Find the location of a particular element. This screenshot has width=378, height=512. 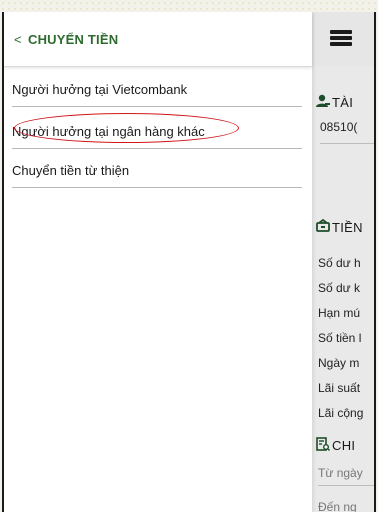

document-search-icon is located at coordinates (323, 444).